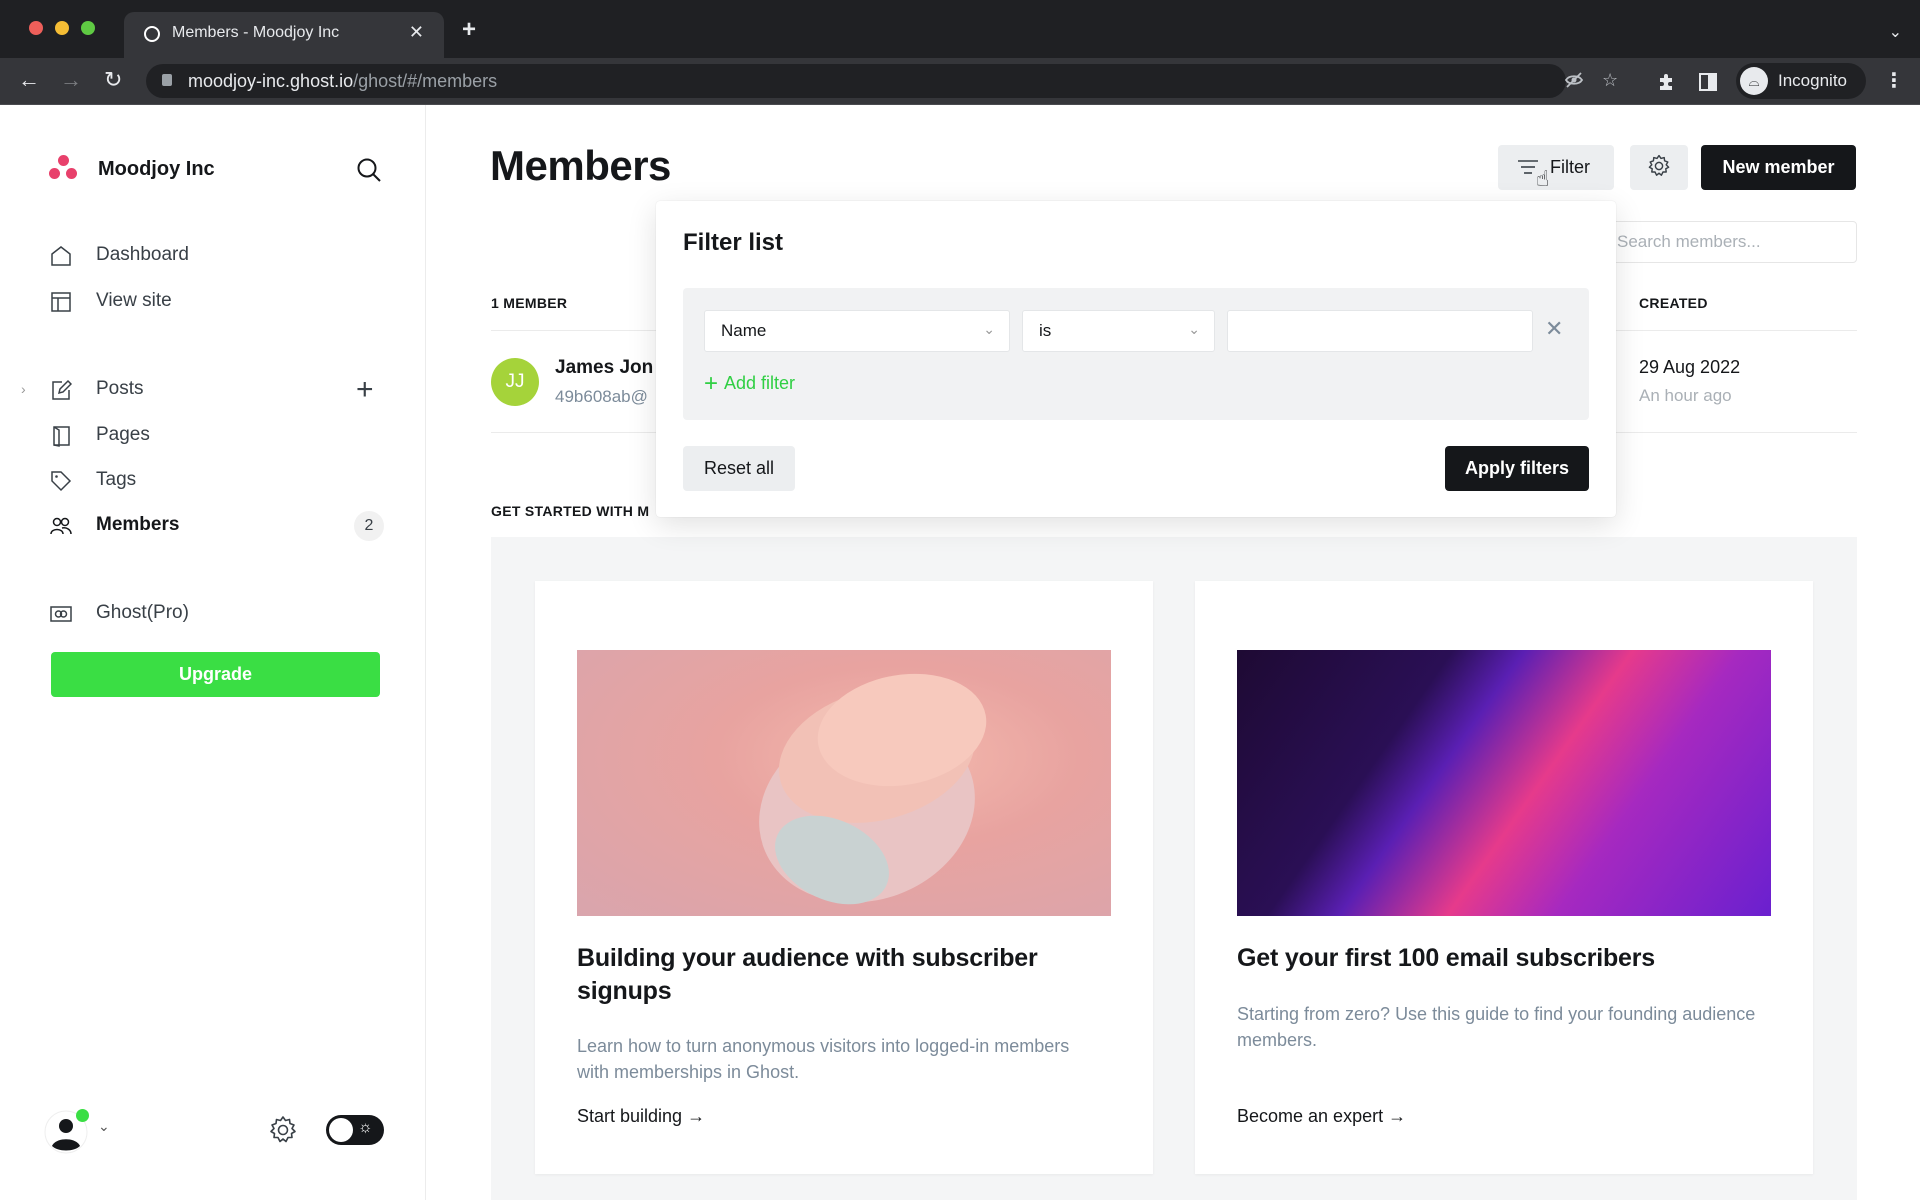  Describe the element at coordinates (416, 32) in the screenshot. I see `close-tab-icon: ✕` at that location.